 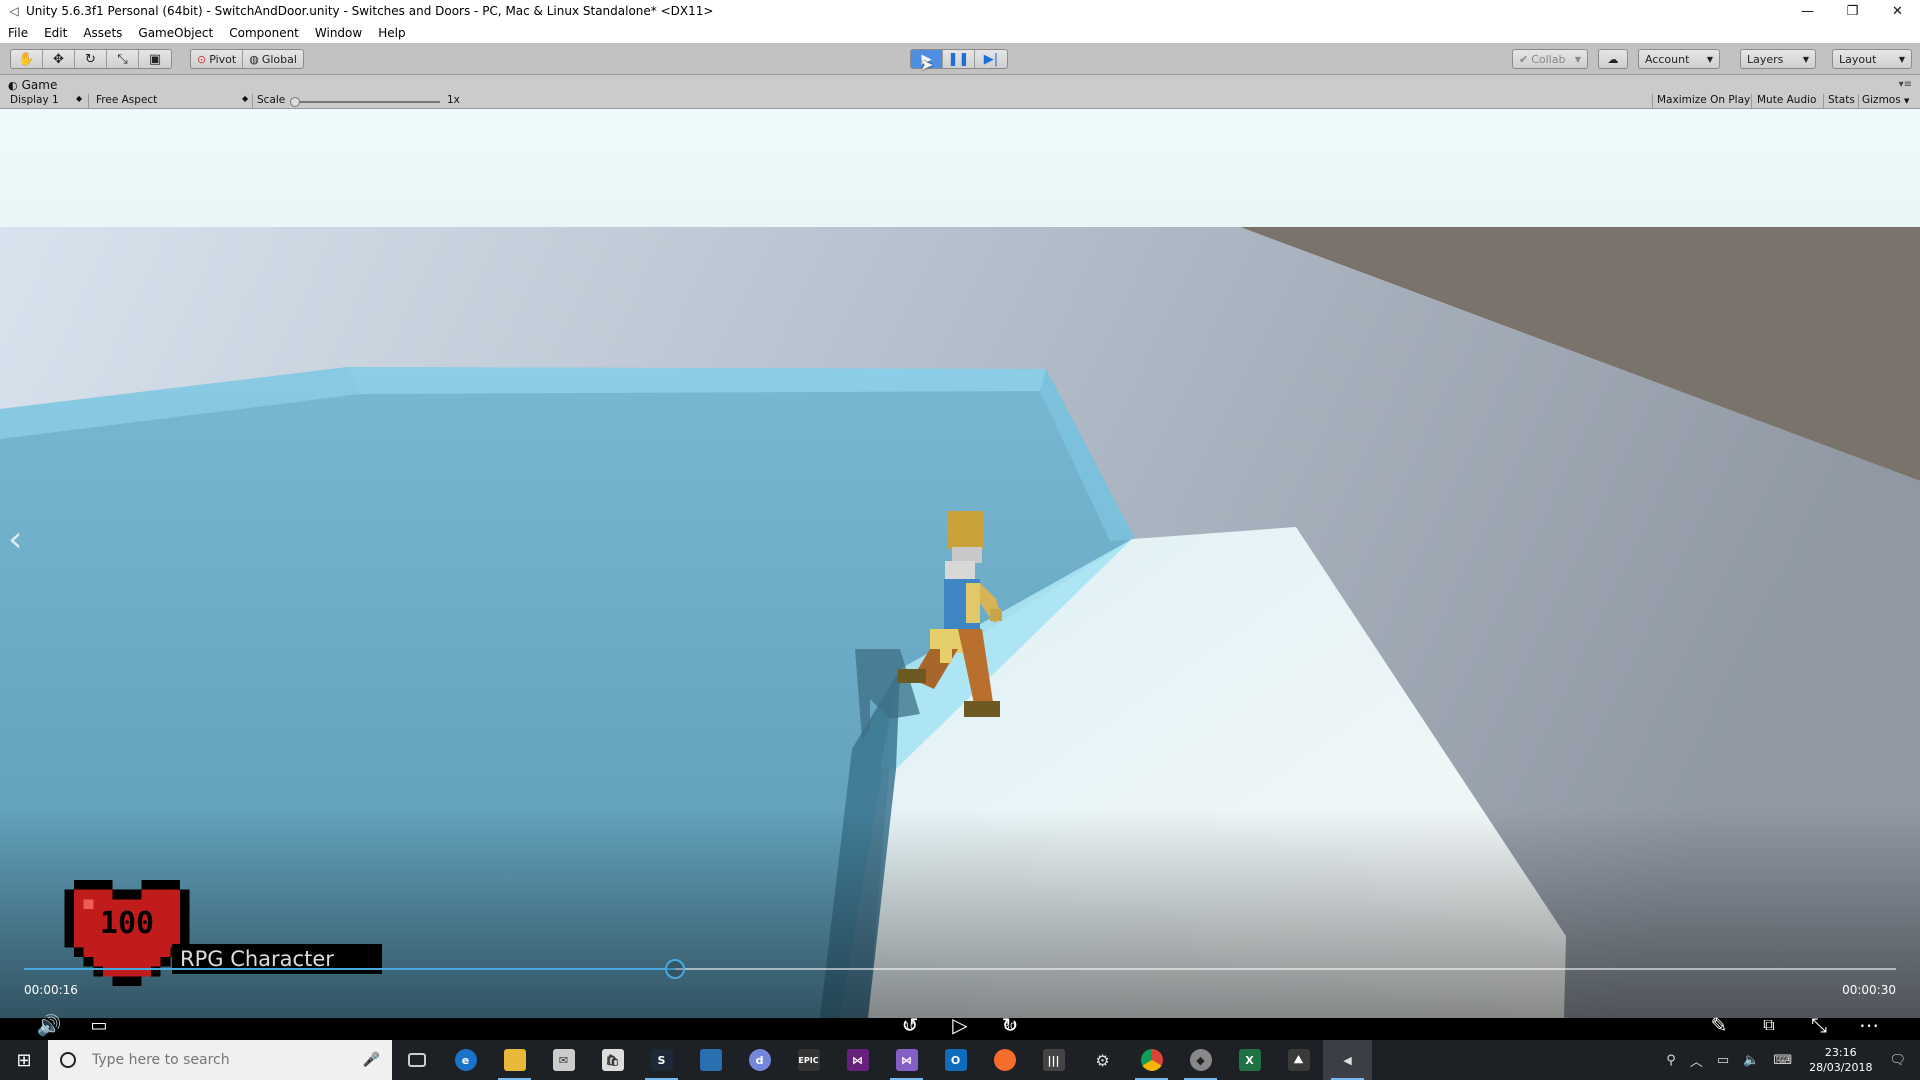 I want to click on global-button: ◍ Global, so click(x=273, y=59).